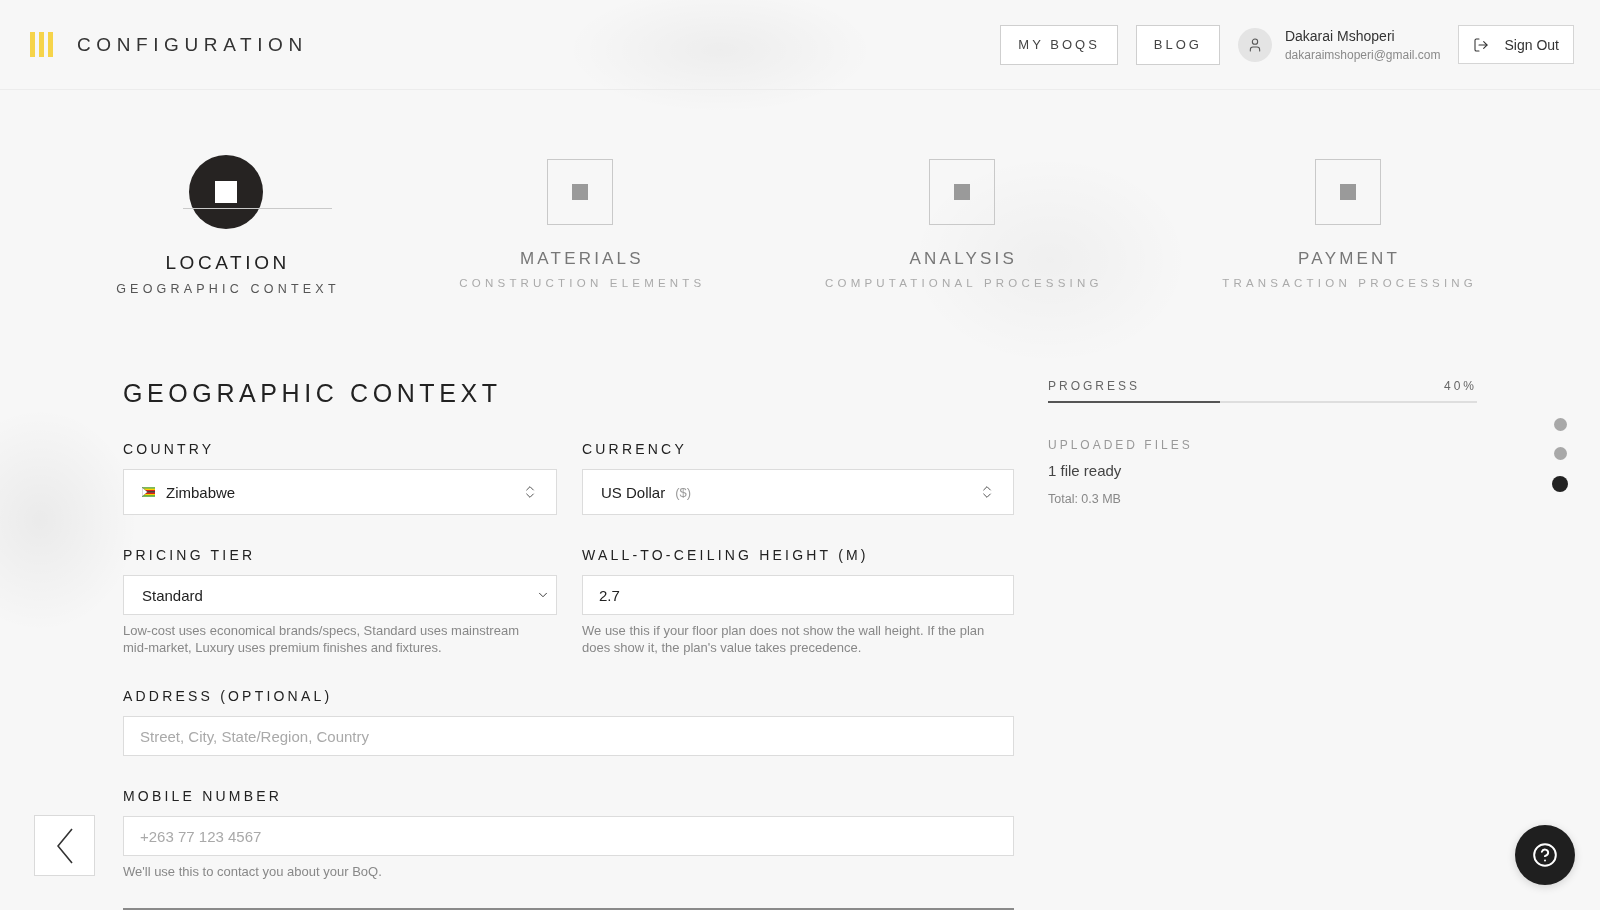  Describe the element at coordinates (963, 283) in the screenshot. I see `step-subtitle: COMPUTATIONAL PROCESSING` at that location.